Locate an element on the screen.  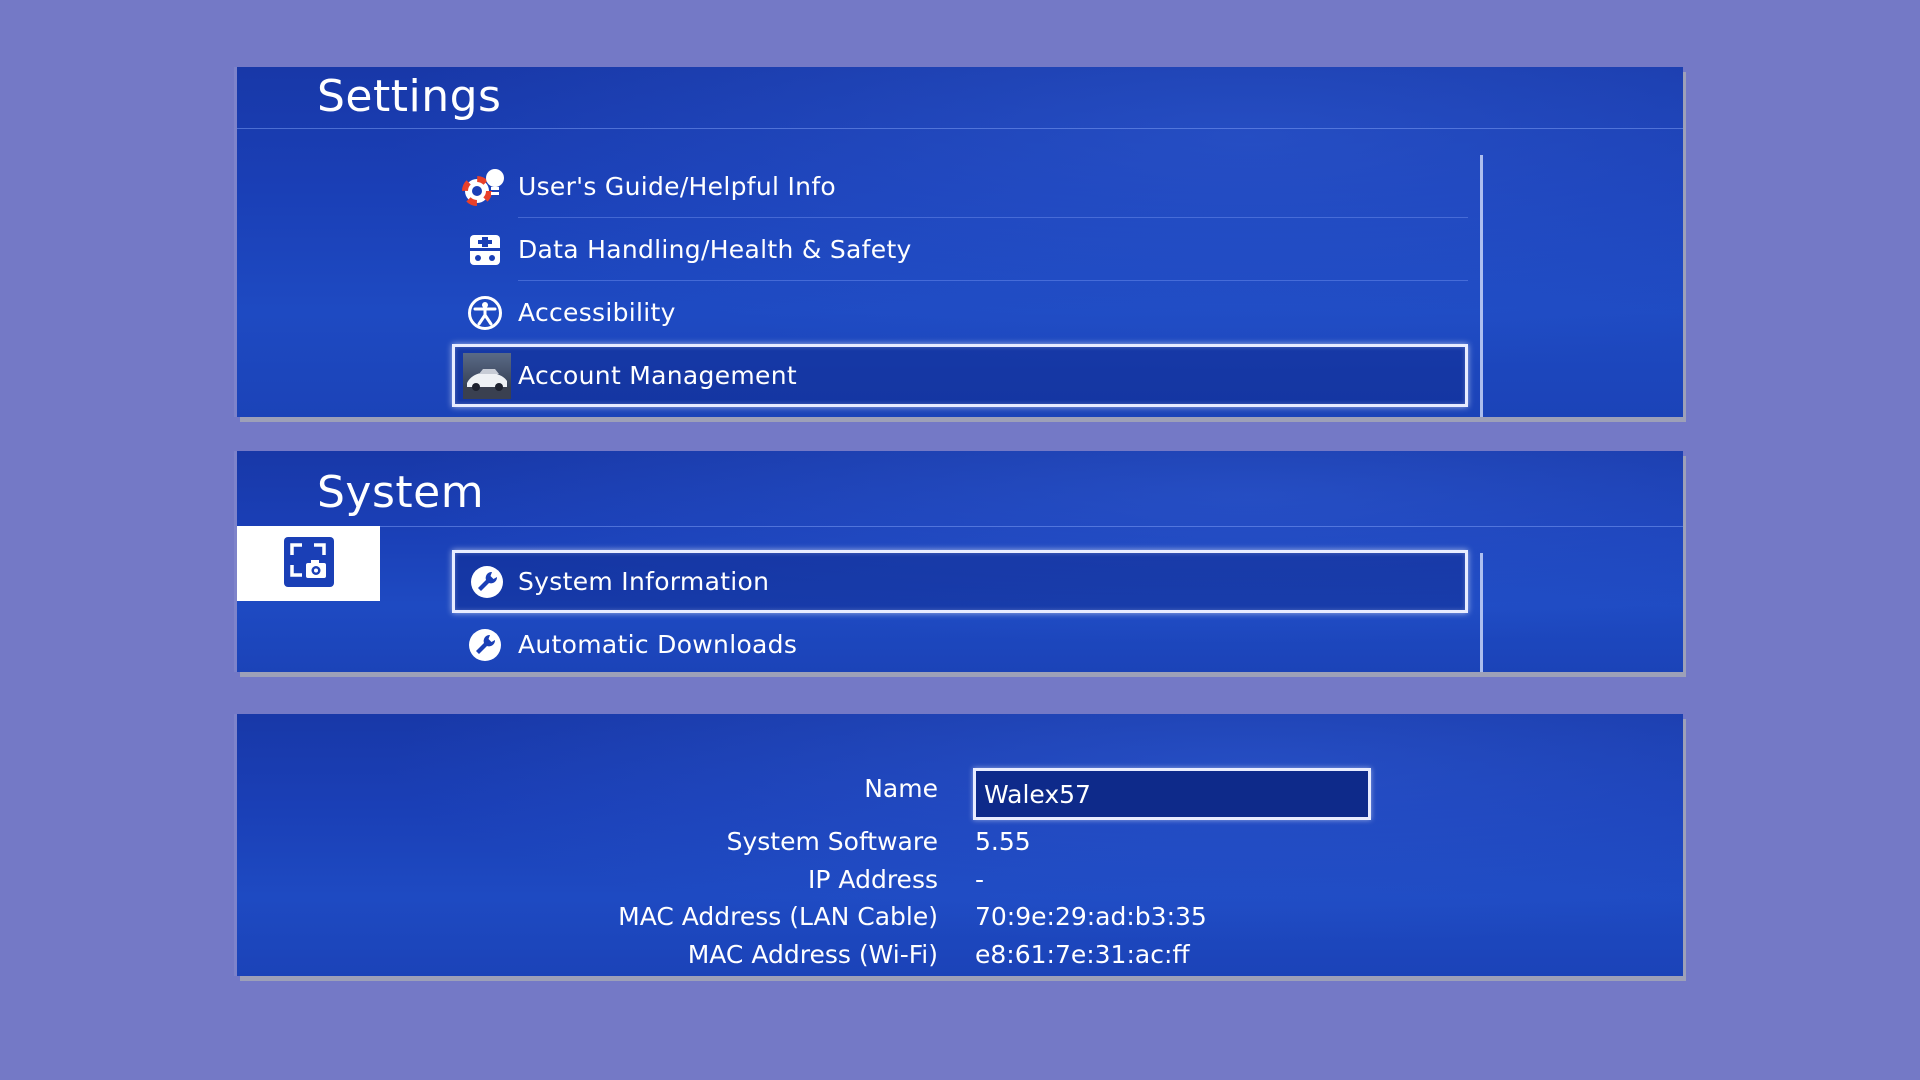
info-label: Name is located at coordinates (901, 788).